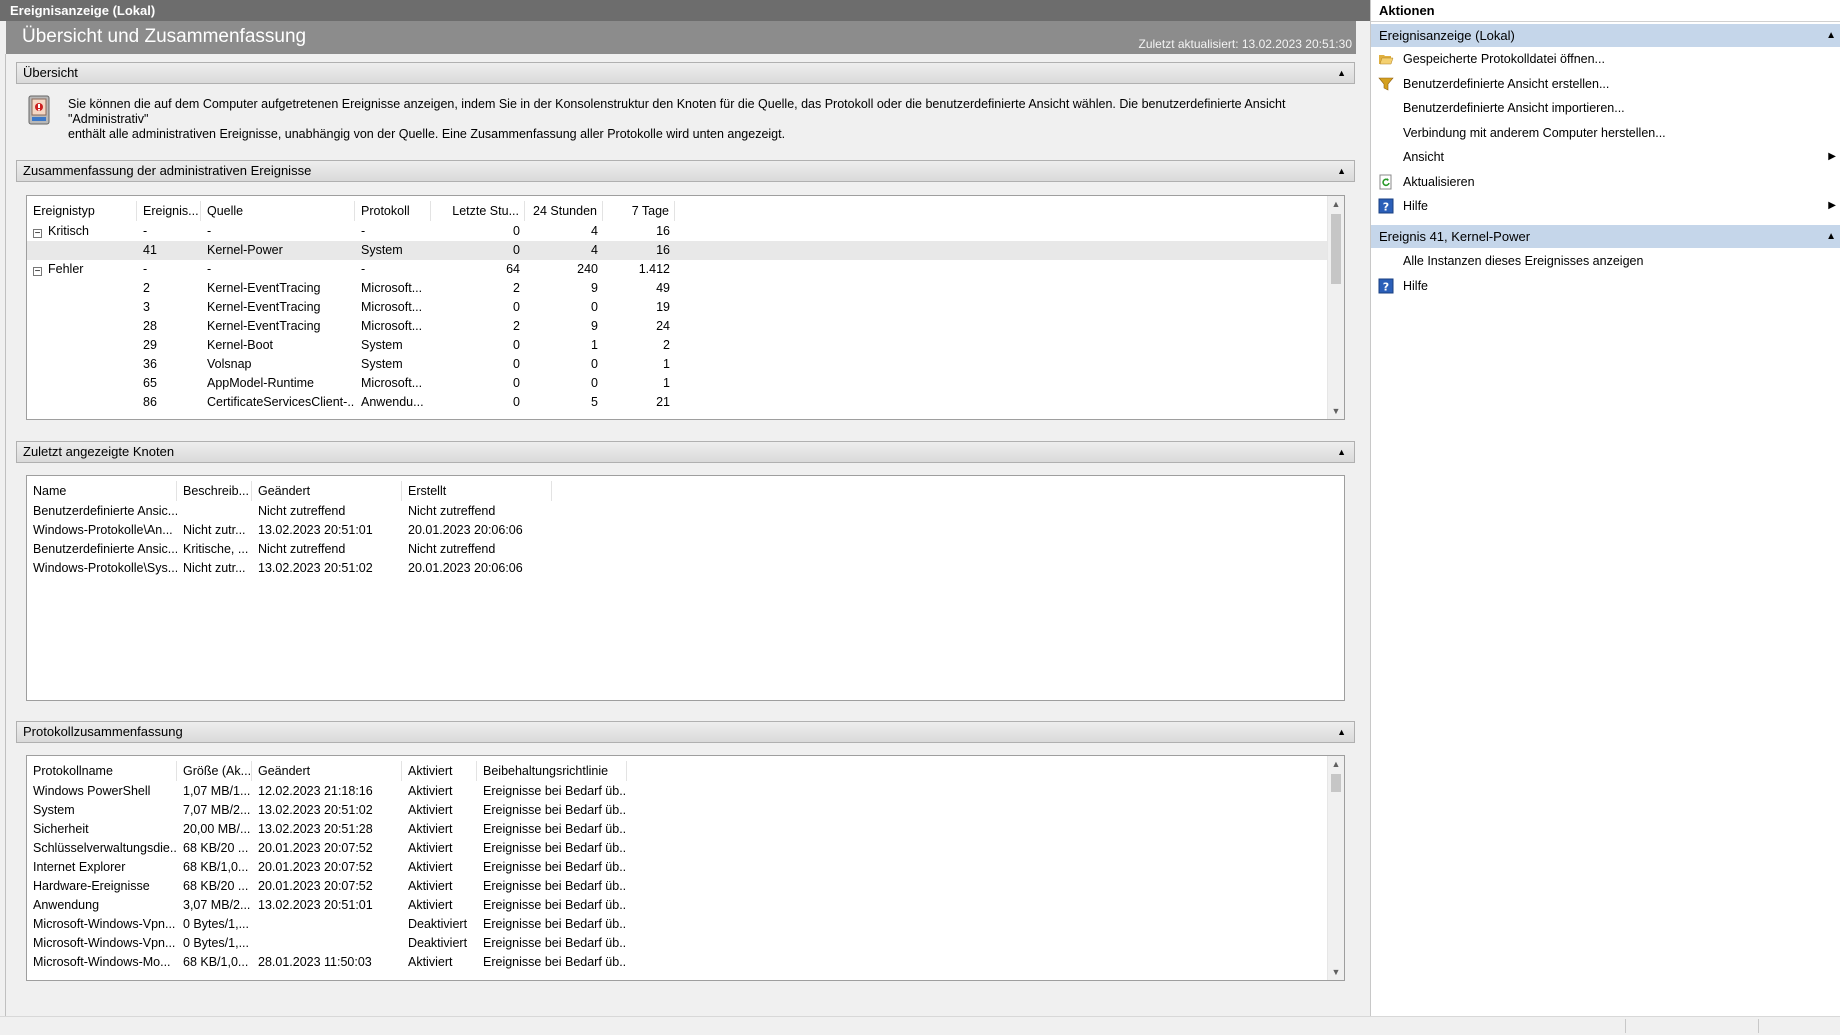 This screenshot has height=1035, width=1840. What do you see at coordinates (145, 269) in the screenshot?
I see `table-cell: -` at bounding box center [145, 269].